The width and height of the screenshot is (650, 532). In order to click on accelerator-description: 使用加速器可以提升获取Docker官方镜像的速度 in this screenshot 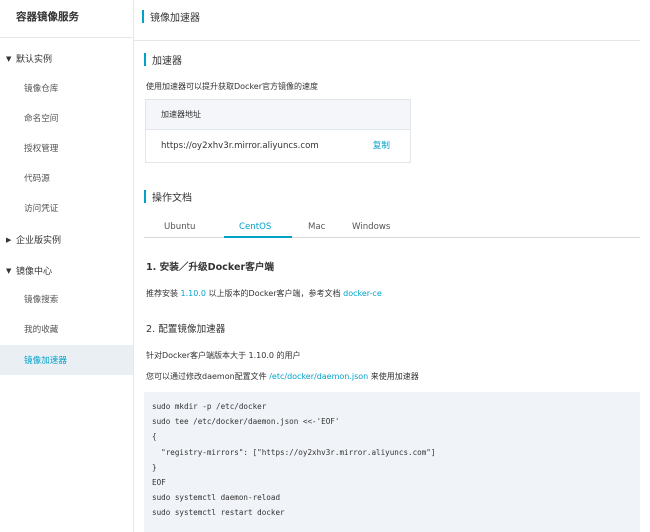, I will do `click(232, 86)`.